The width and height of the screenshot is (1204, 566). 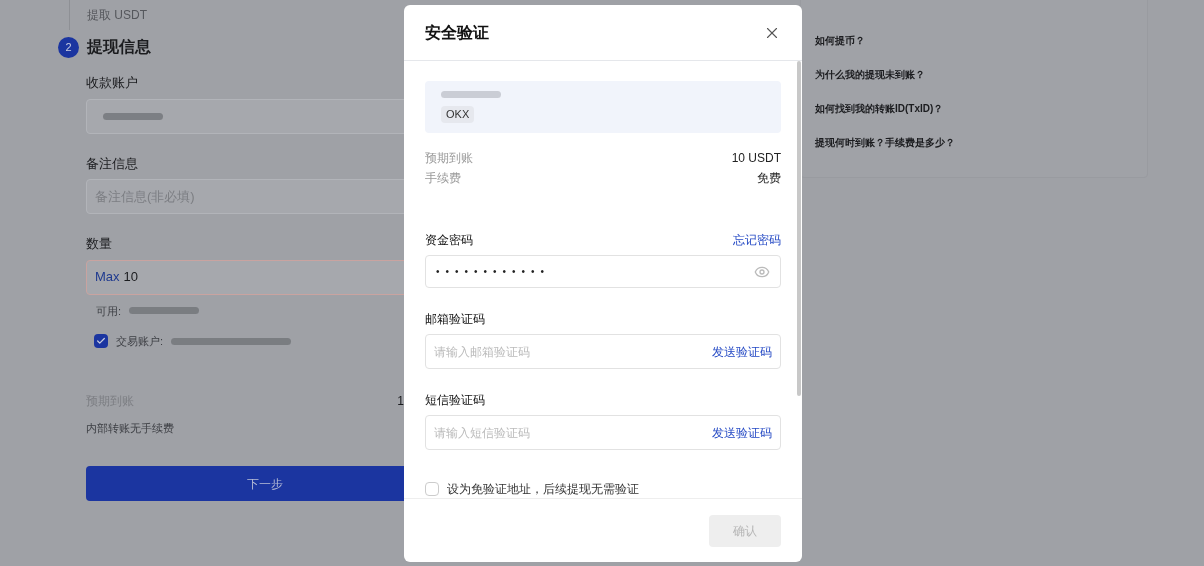 I want to click on code-field: 请输入邮箱验证码 发送验证码, so click(x=603, y=351).